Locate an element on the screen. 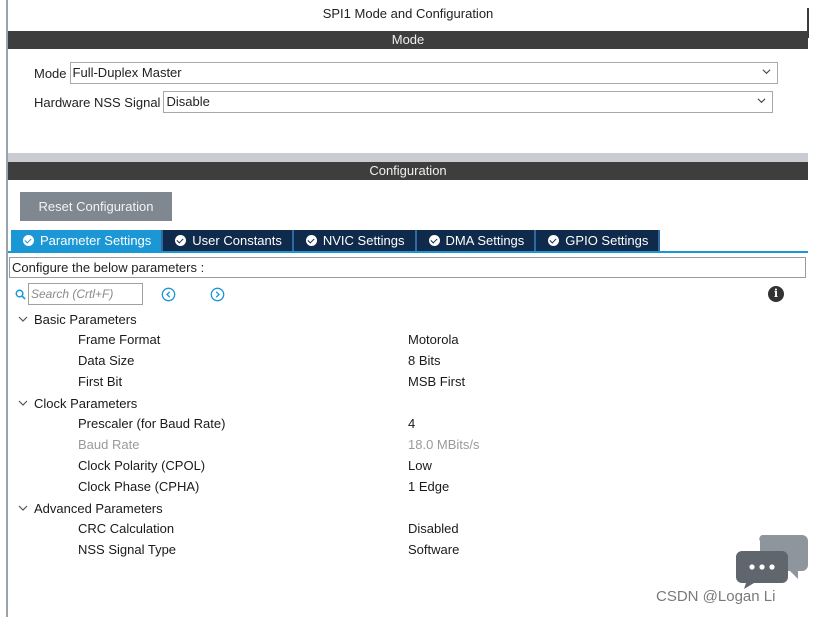  tab-label: GPIO Settings is located at coordinates (607, 240).